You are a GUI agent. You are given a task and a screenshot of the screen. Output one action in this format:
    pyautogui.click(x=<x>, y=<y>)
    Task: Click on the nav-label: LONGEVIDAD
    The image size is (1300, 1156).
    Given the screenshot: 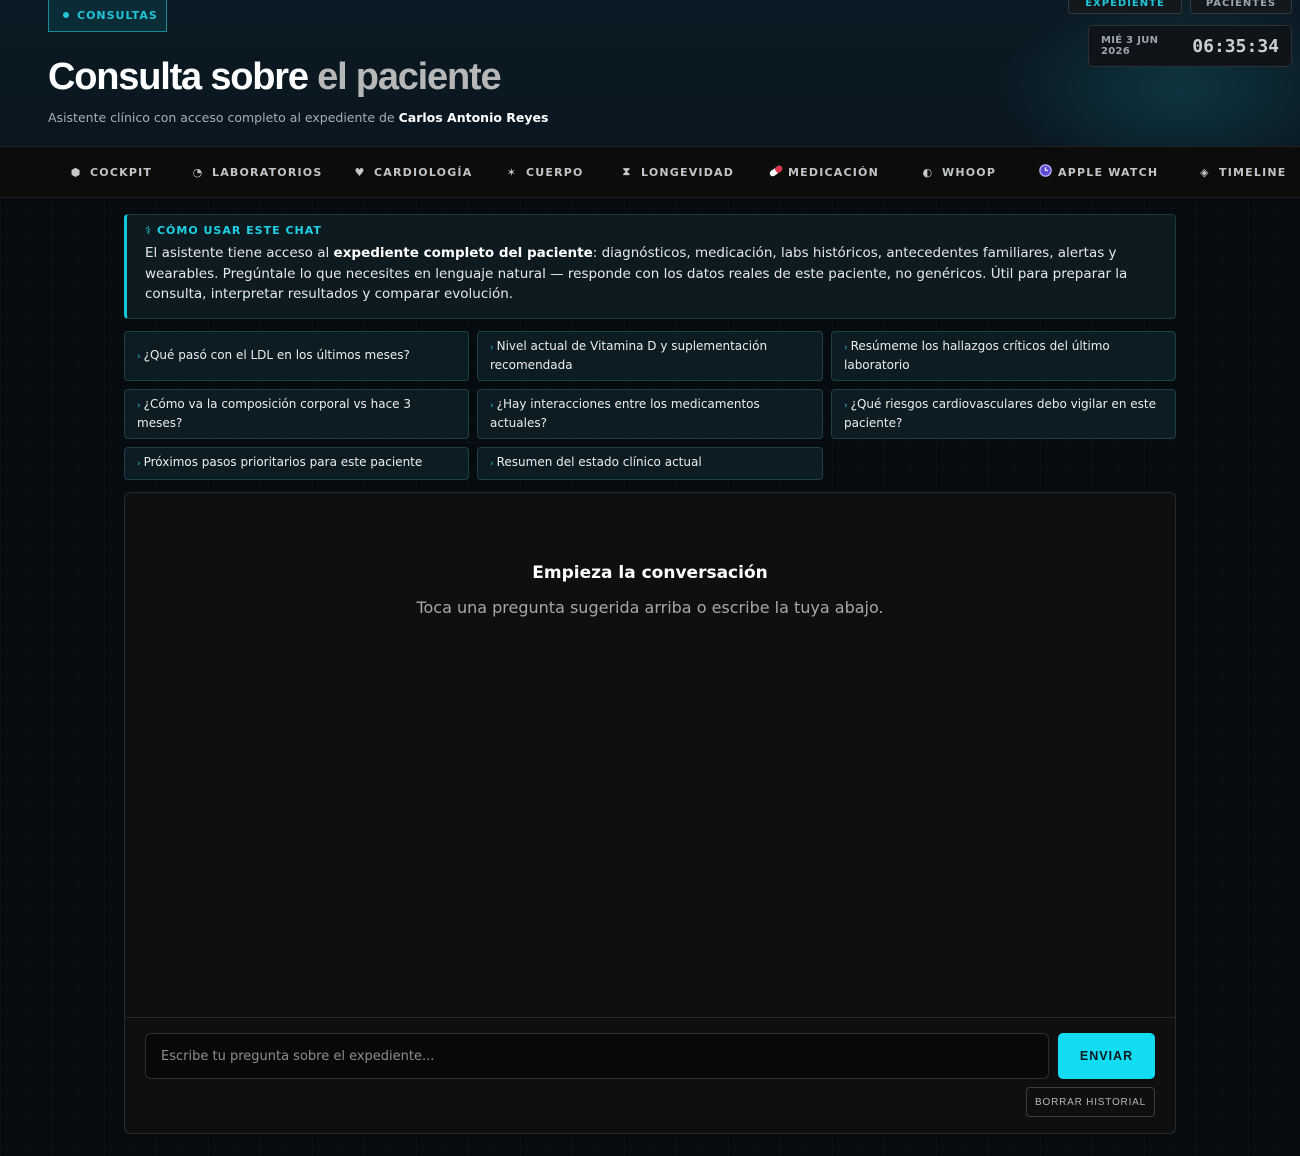 What is the action you would take?
    pyautogui.click(x=688, y=172)
    